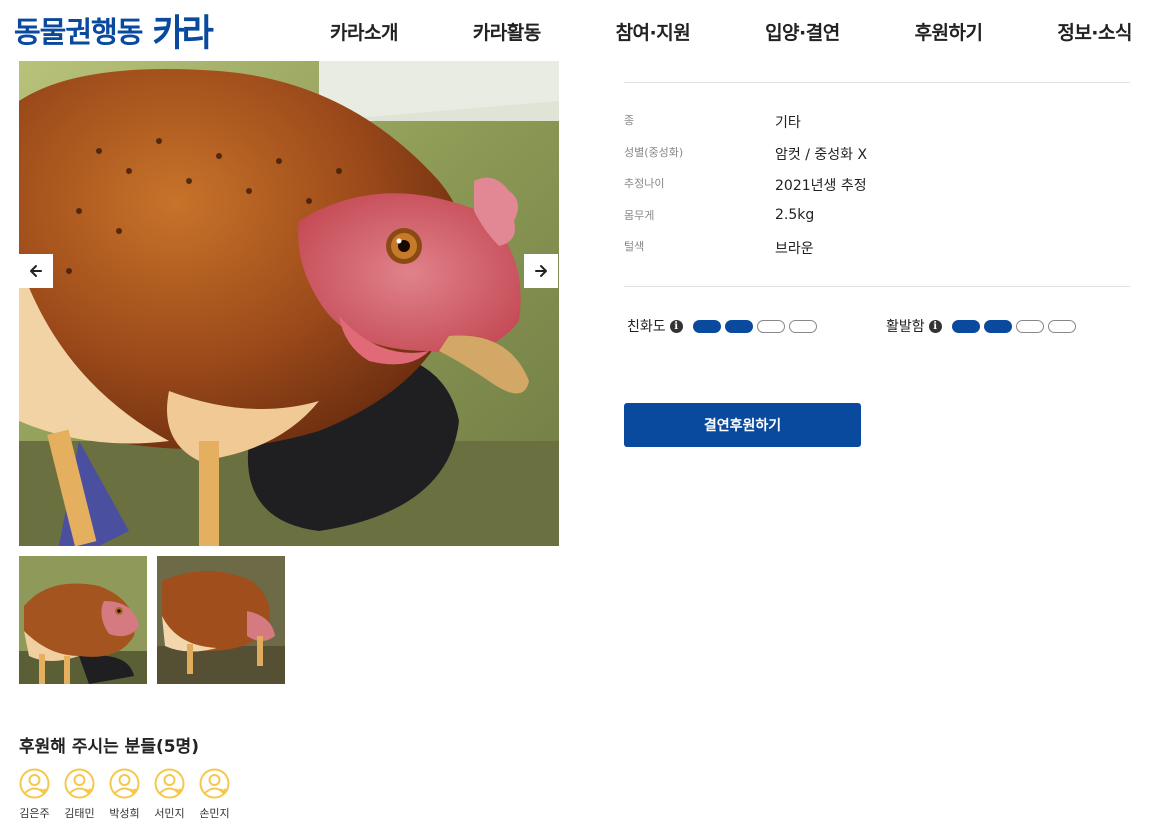  I want to click on nav-item-activities: 카라활동, so click(507, 31).